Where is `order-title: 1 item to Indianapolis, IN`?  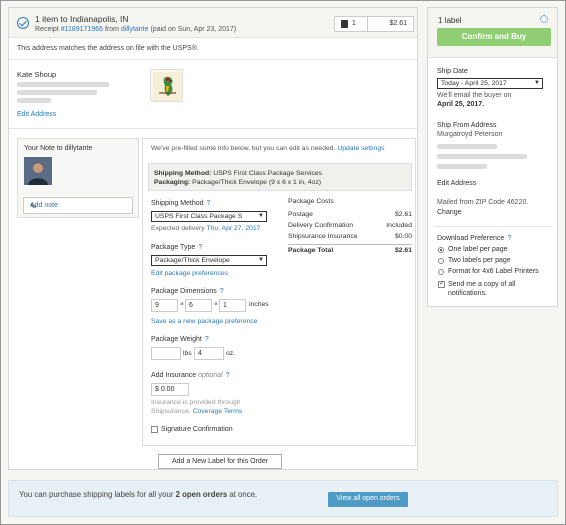 order-title: 1 item to Indianapolis, IN is located at coordinates (82, 19).